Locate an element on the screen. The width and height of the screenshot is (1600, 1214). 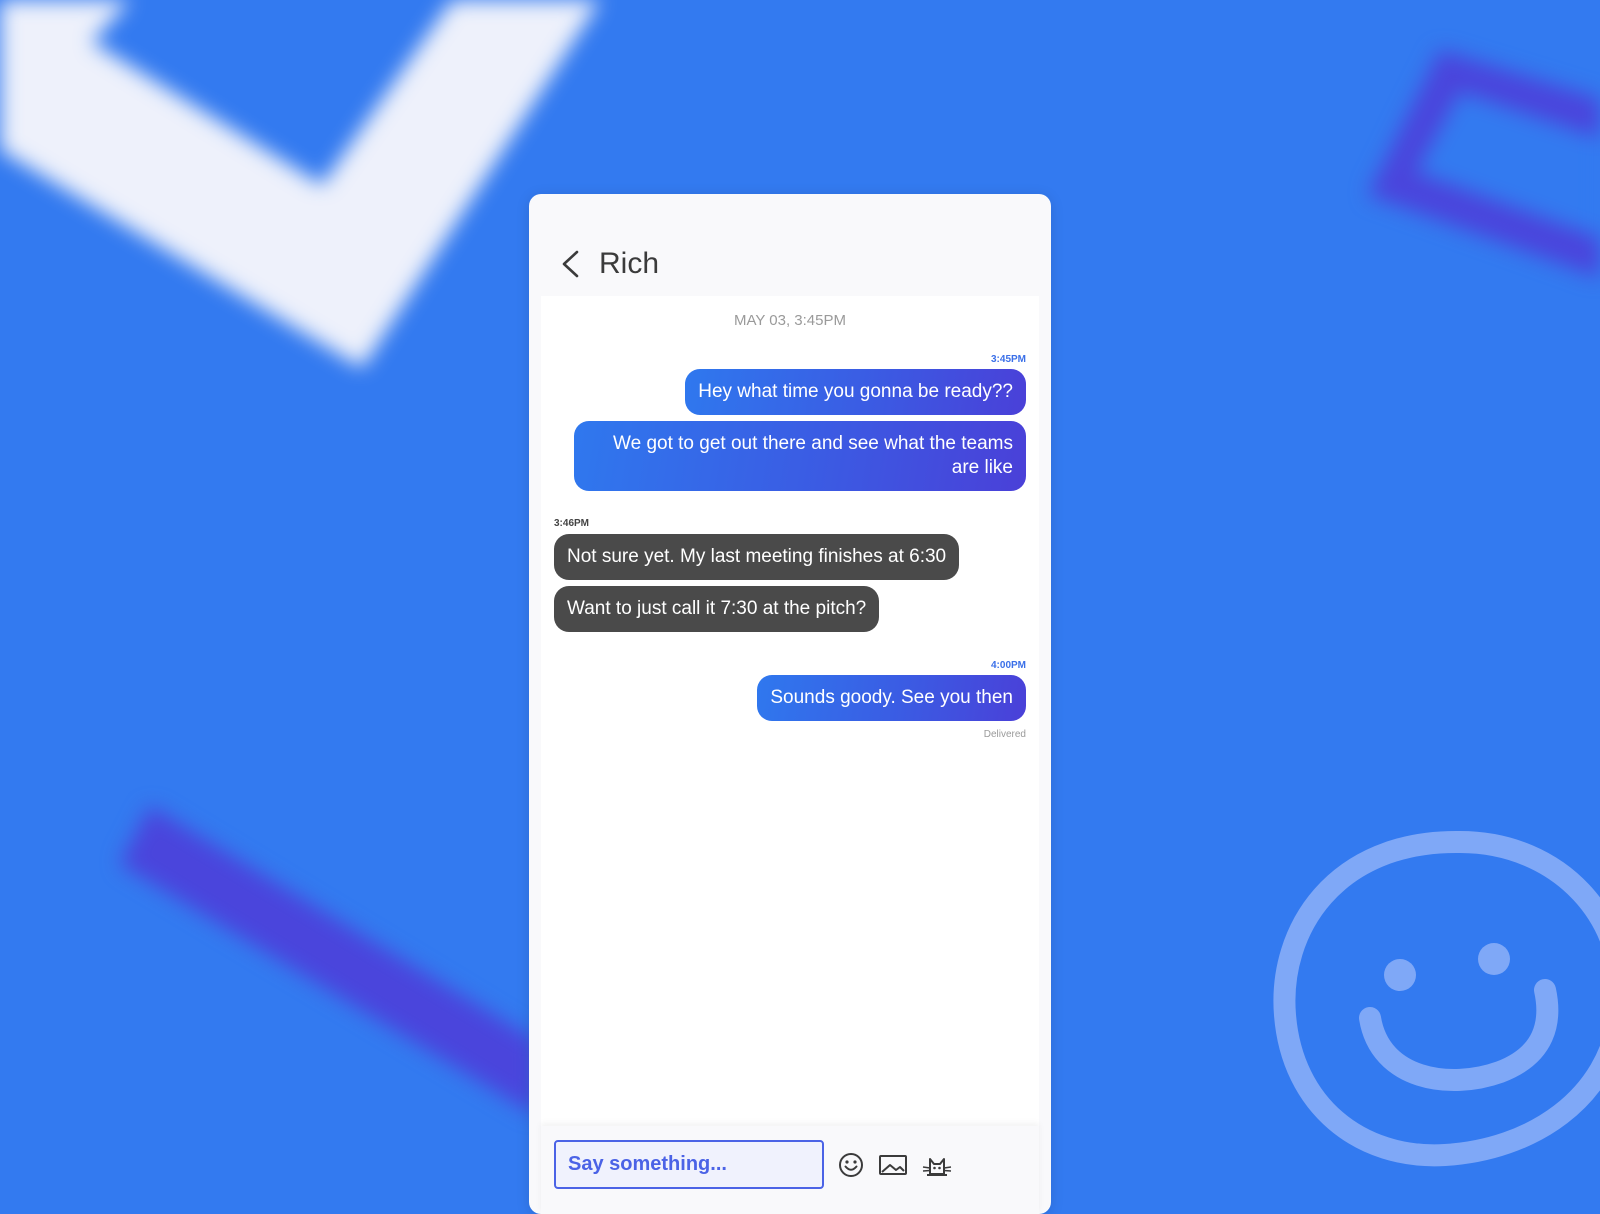
message-timestamp: 3:46PM is located at coordinates (572, 523).